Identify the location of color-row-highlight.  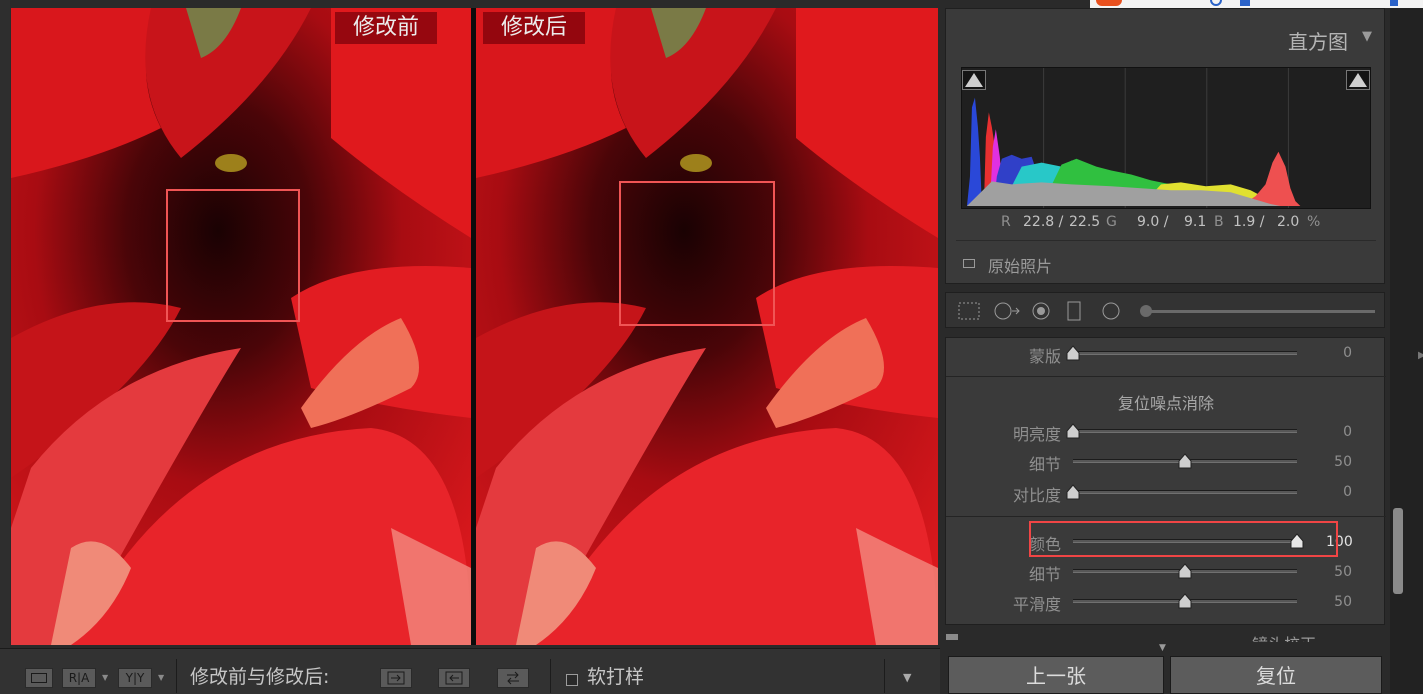
(1183, 539).